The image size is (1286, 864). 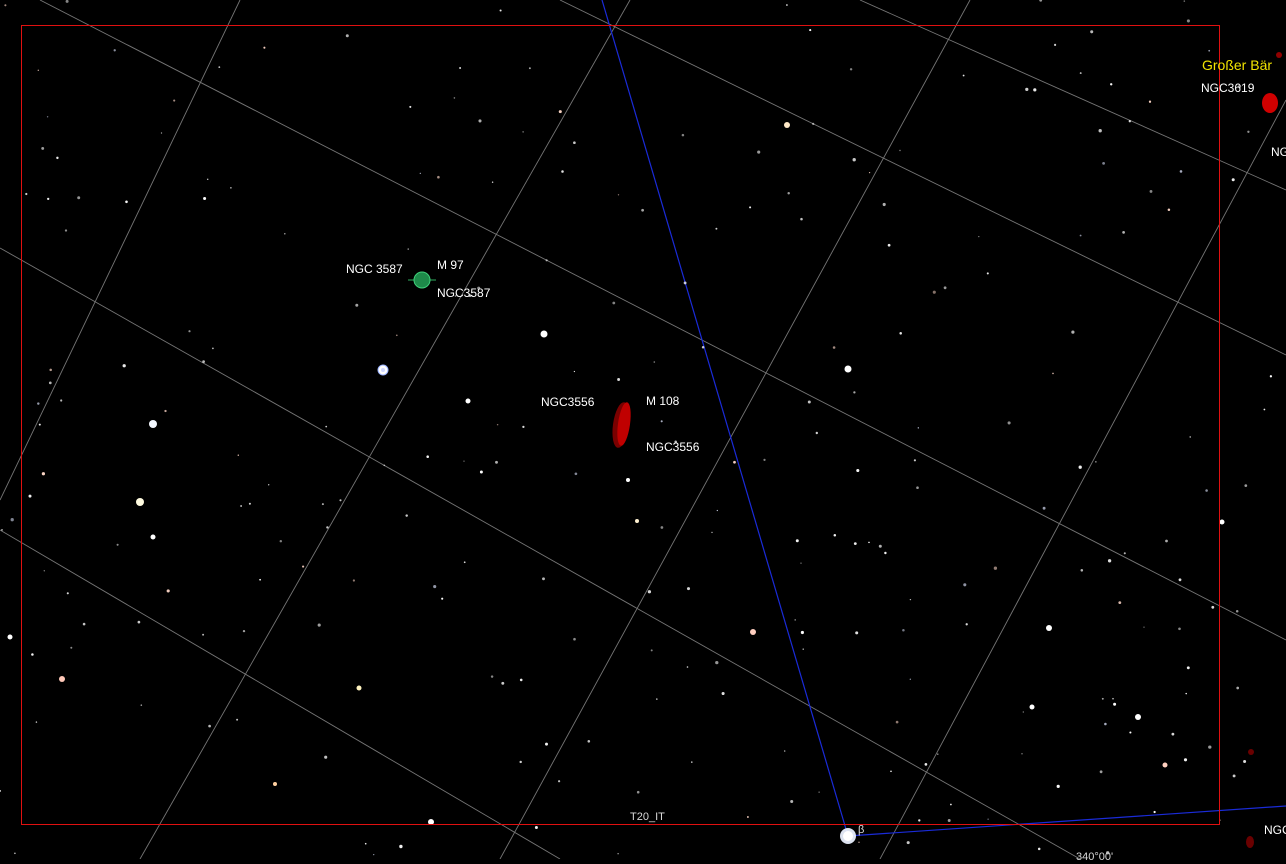 What do you see at coordinates (374, 269) in the screenshot?
I see `m97-ngc-label: NGC 3587` at bounding box center [374, 269].